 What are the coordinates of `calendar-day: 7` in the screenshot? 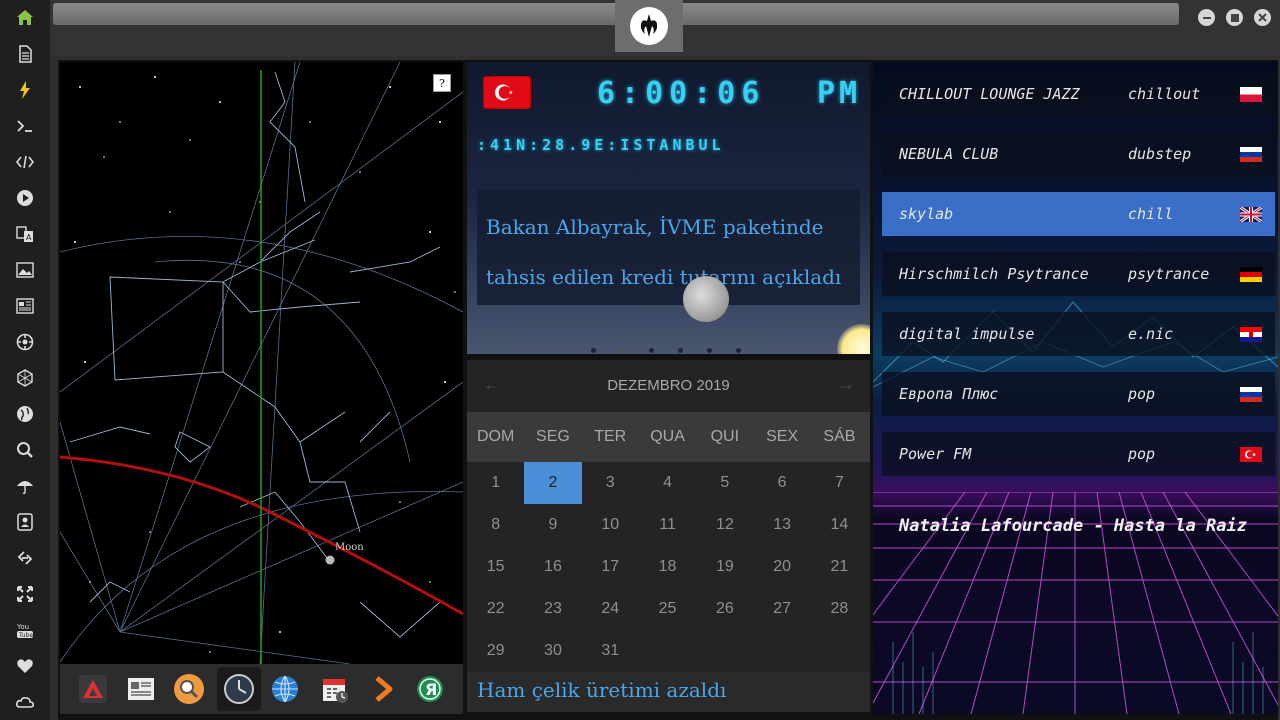 It's located at (839, 483).